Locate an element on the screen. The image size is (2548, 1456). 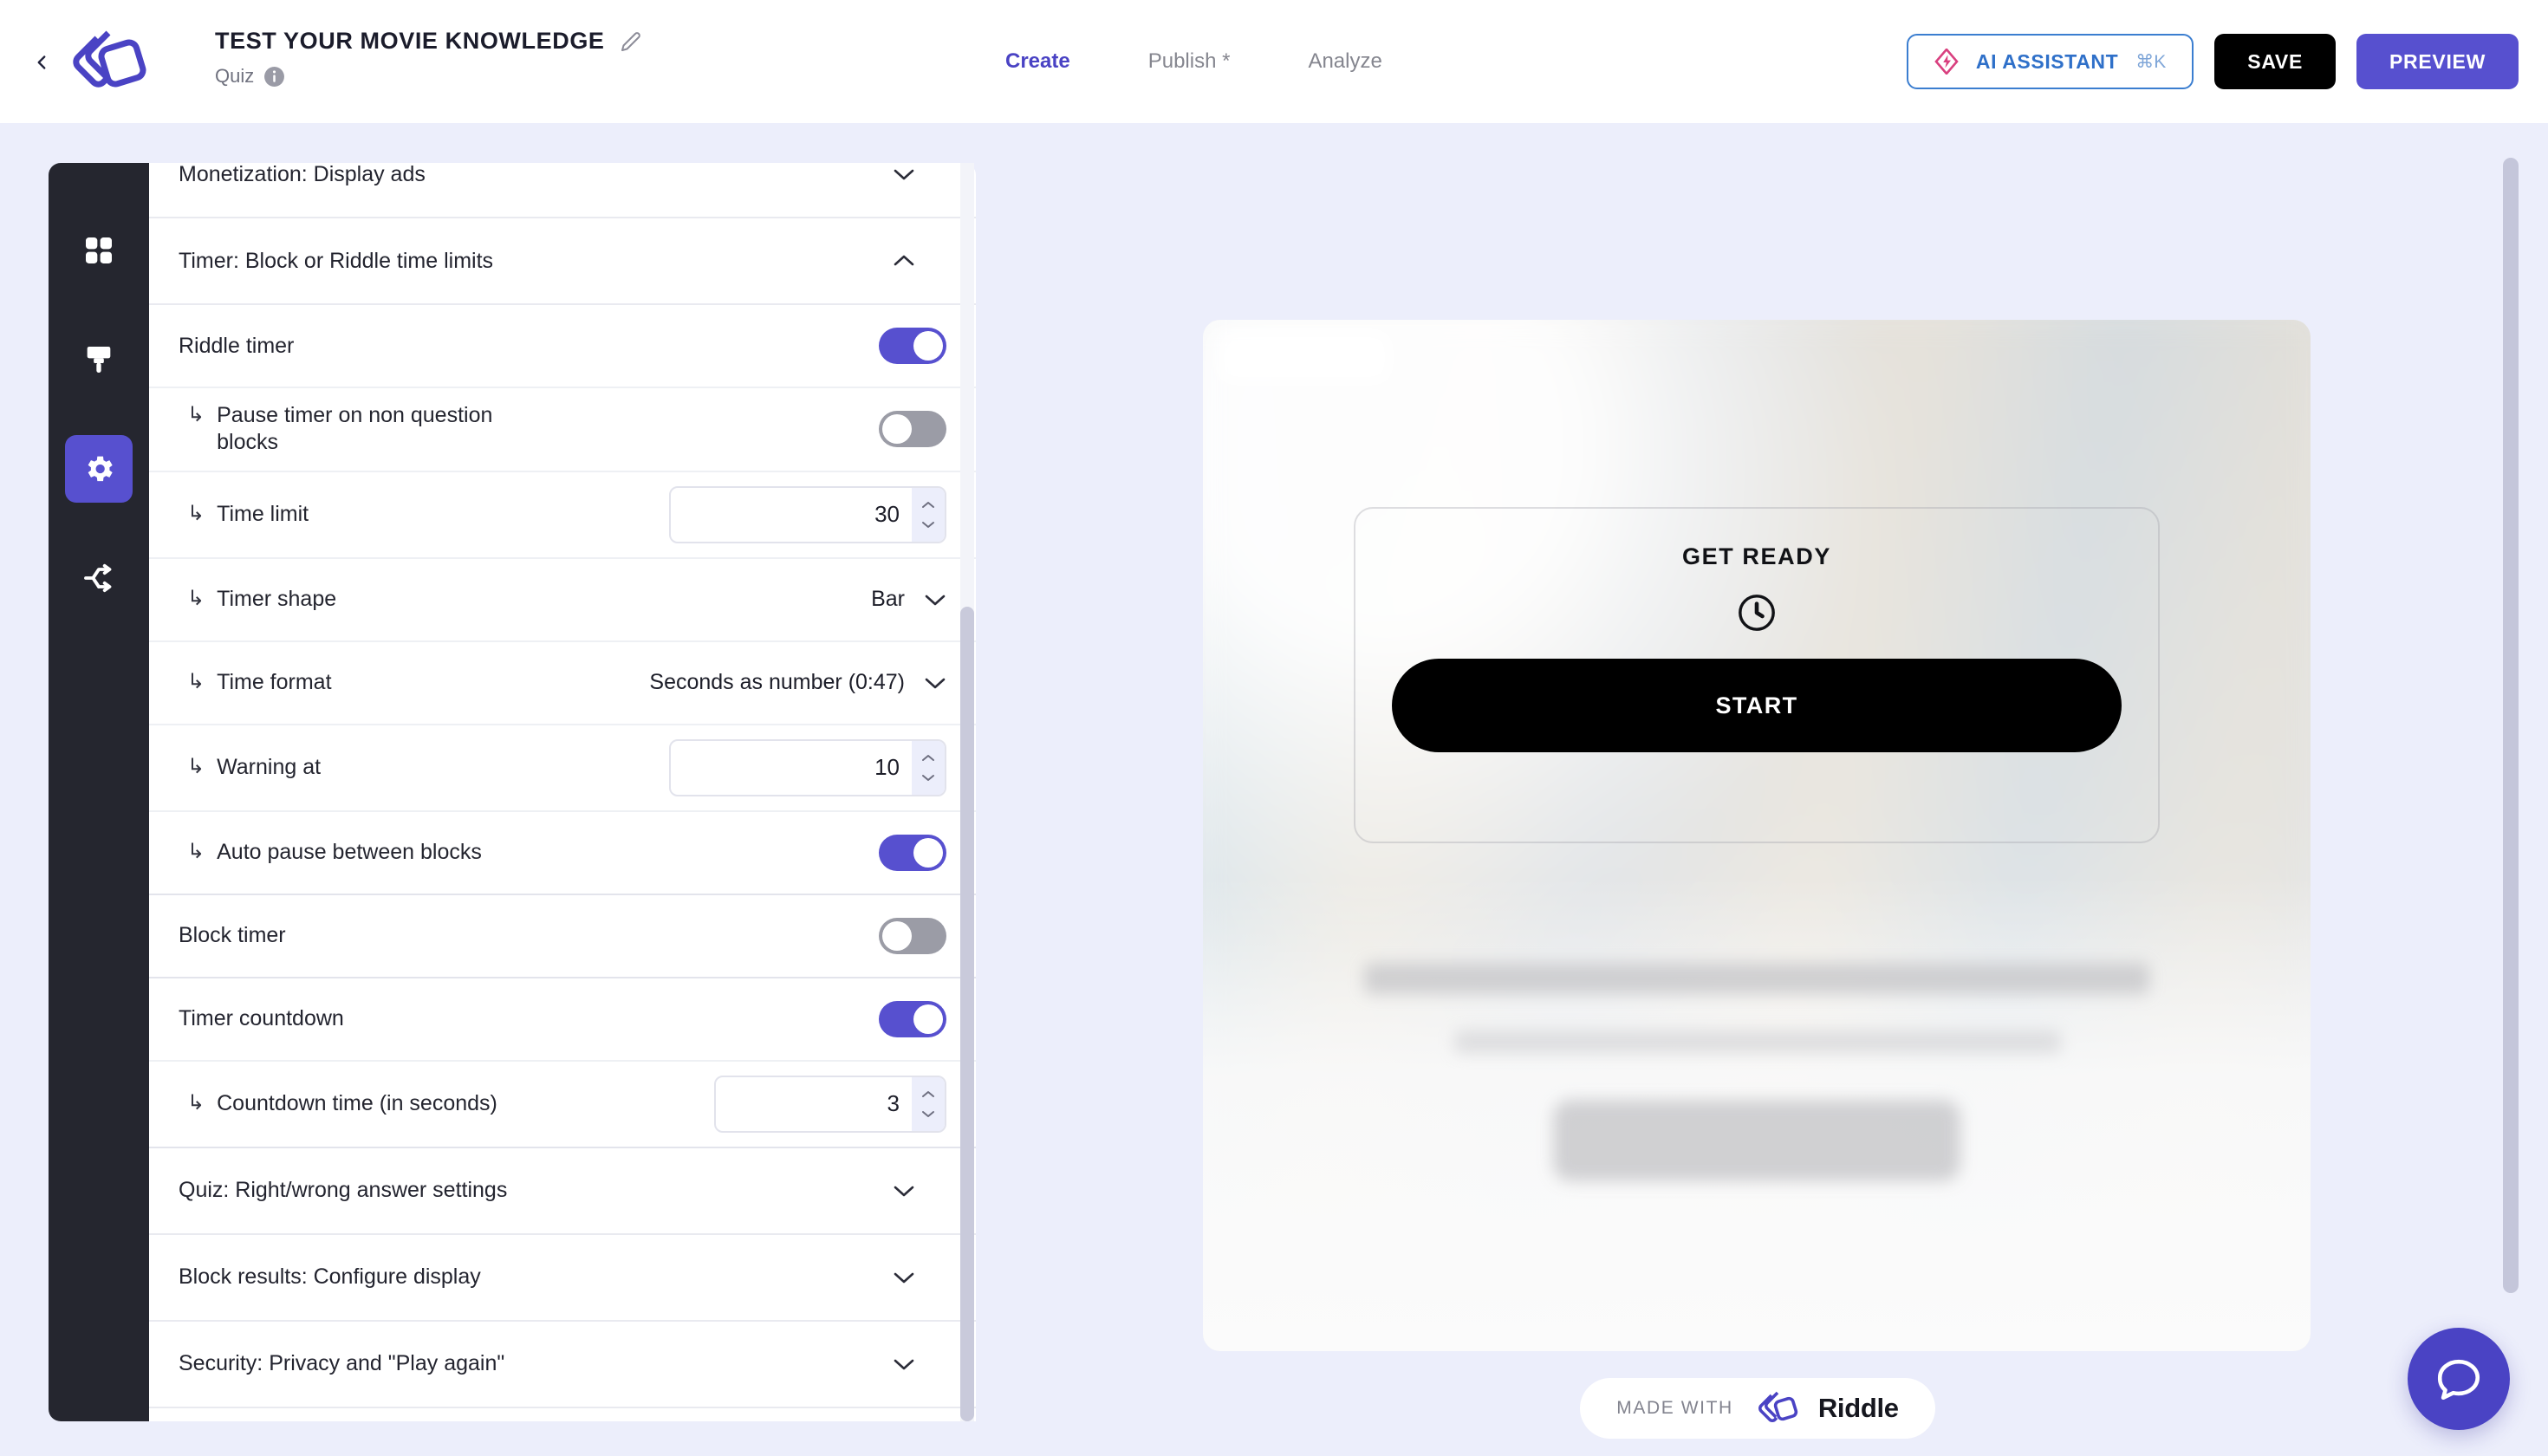
get-ready-card: GET READY START is located at coordinates (1757, 675).